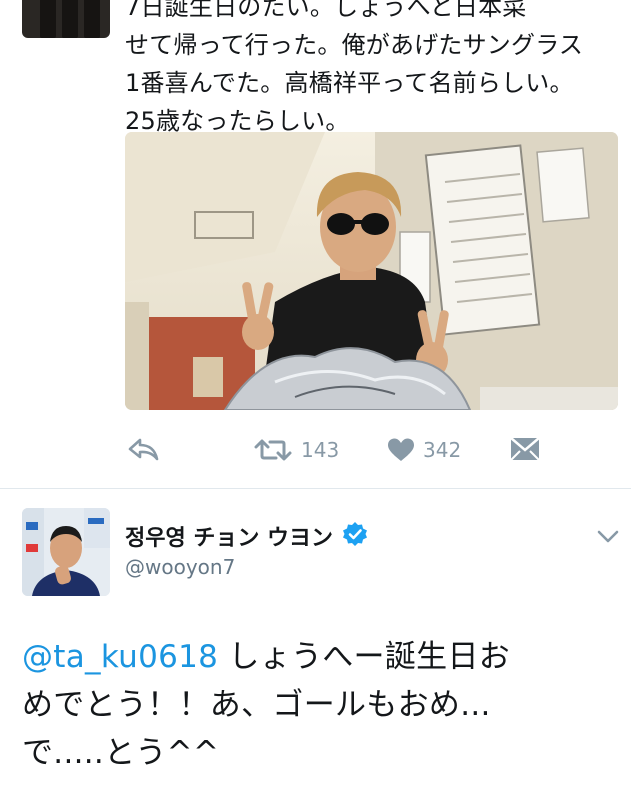  What do you see at coordinates (120, 657) in the screenshot?
I see `mention-link: @ta_ku0618` at bounding box center [120, 657].